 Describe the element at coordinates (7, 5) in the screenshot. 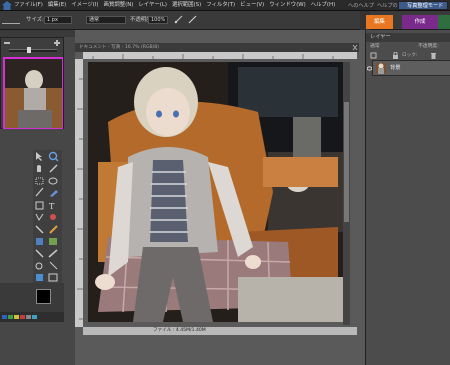

I see `home-icon` at that location.